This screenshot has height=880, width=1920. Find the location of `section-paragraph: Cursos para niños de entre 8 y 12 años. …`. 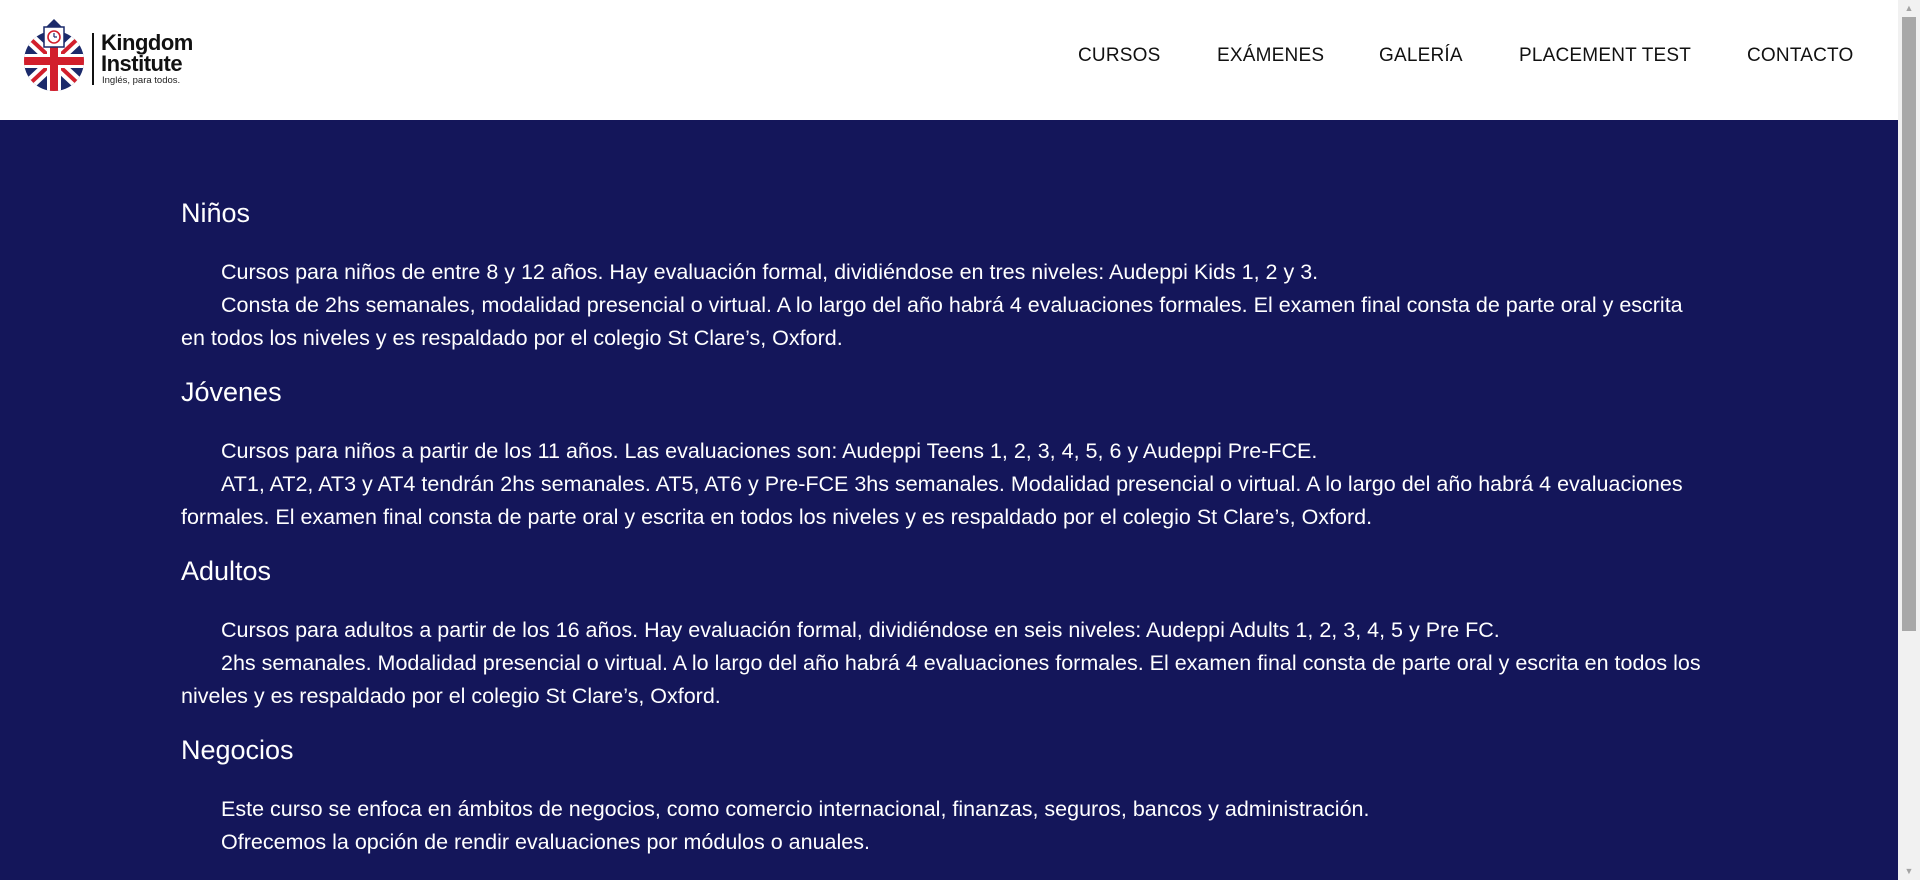

section-paragraph: Cursos para niños de entre 8 y 12 años. … is located at coordinates (770, 272).